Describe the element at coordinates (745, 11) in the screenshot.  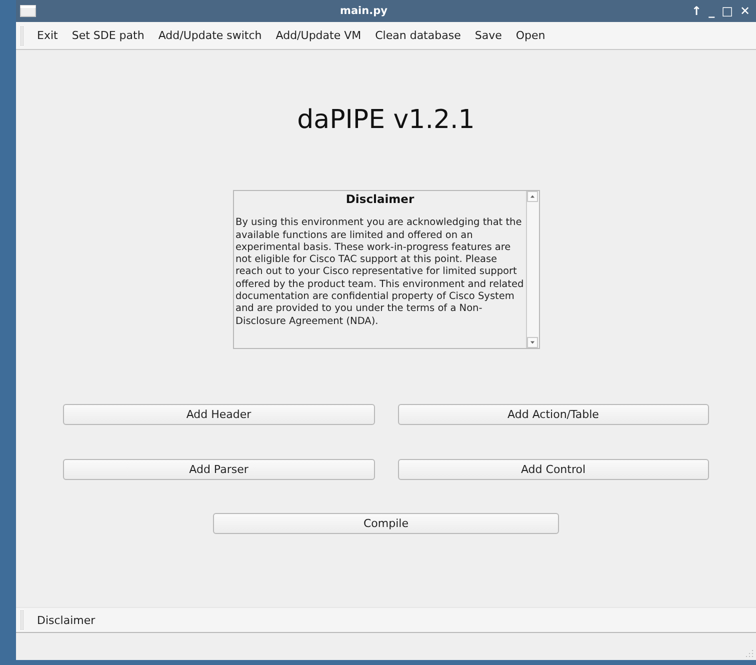
I see `close-button: ✕` at that location.